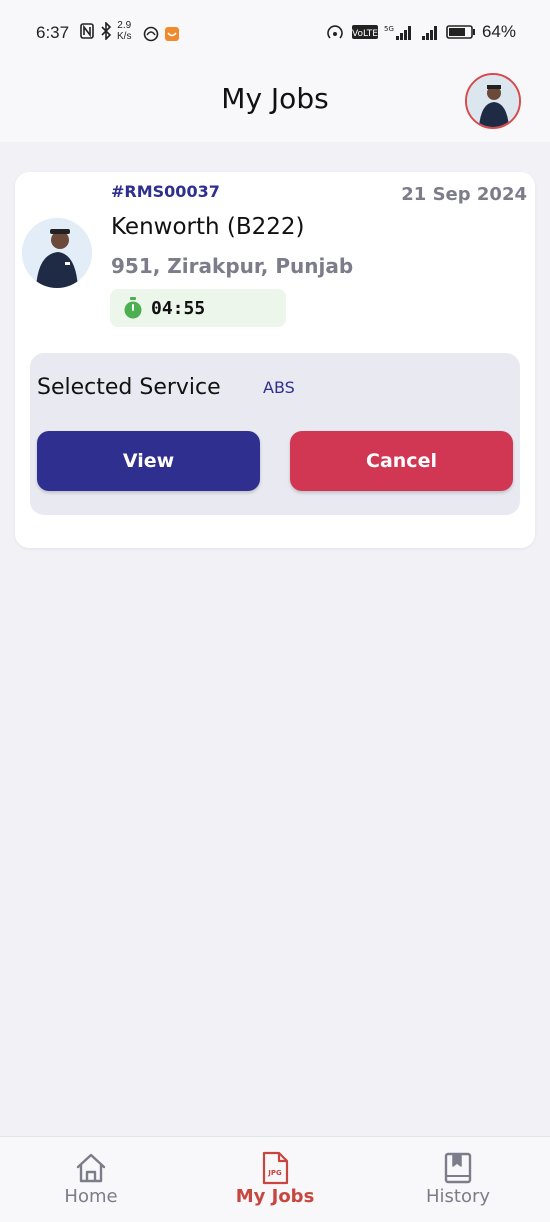 The width and height of the screenshot is (550, 1222). What do you see at coordinates (165, 191) in the screenshot?
I see `job-id: #RMS00037` at bounding box center [165, 191].